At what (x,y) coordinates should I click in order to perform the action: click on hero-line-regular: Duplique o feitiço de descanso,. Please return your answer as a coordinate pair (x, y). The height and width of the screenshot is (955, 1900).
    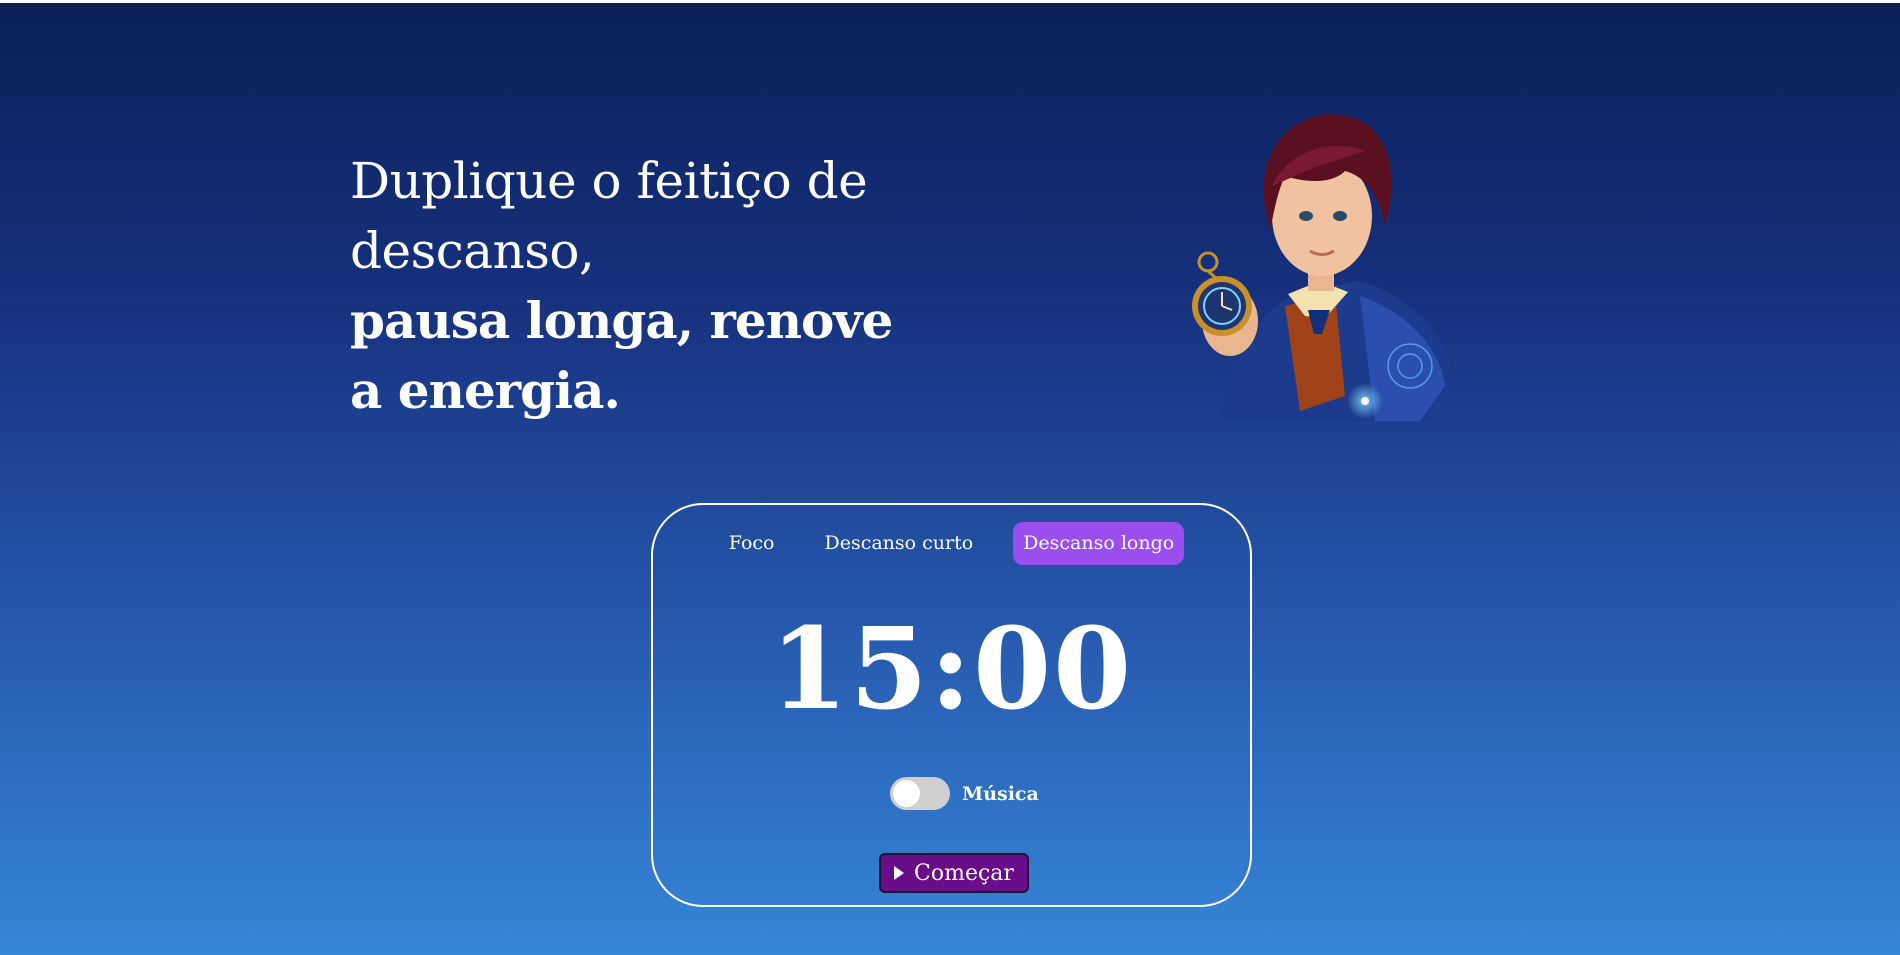
    Looking at the image, I should click on (609, 216).